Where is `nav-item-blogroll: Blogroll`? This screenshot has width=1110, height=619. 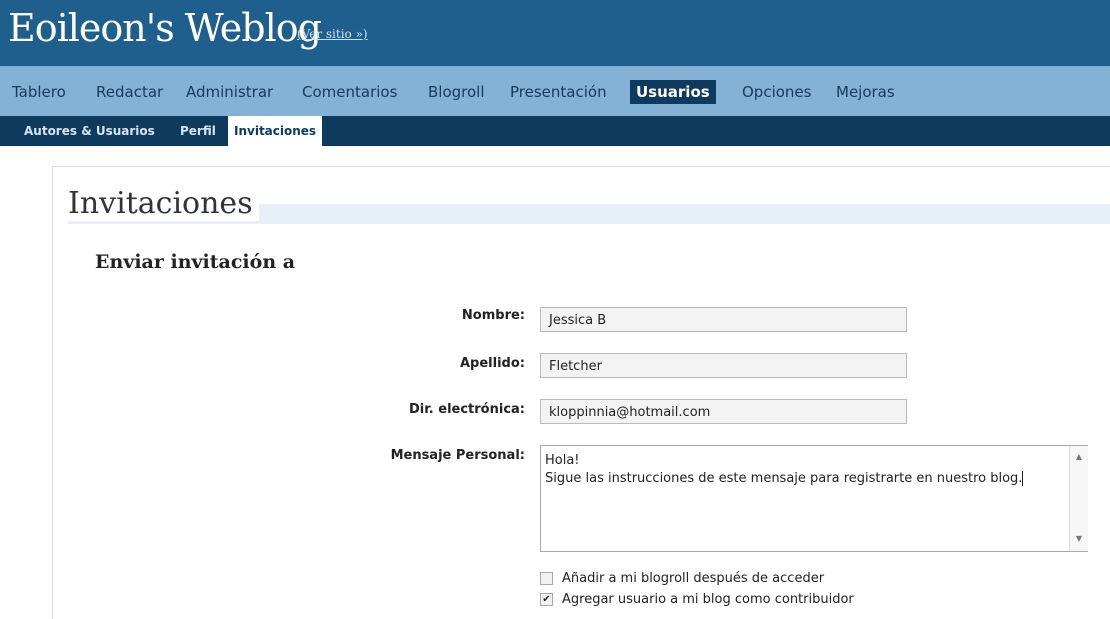
nav-item-blogroll: Blogroll is located at coordinates (456, 92).